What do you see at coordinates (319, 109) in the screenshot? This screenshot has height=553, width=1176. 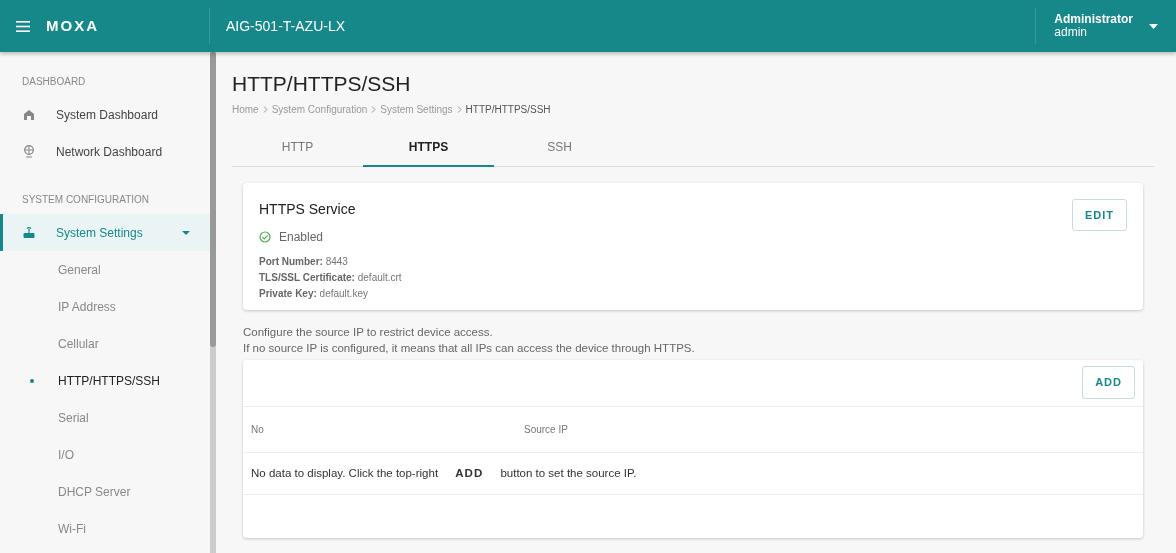 I see `breadcrumb-link: System Configuration` at bounding box center [319, 109].